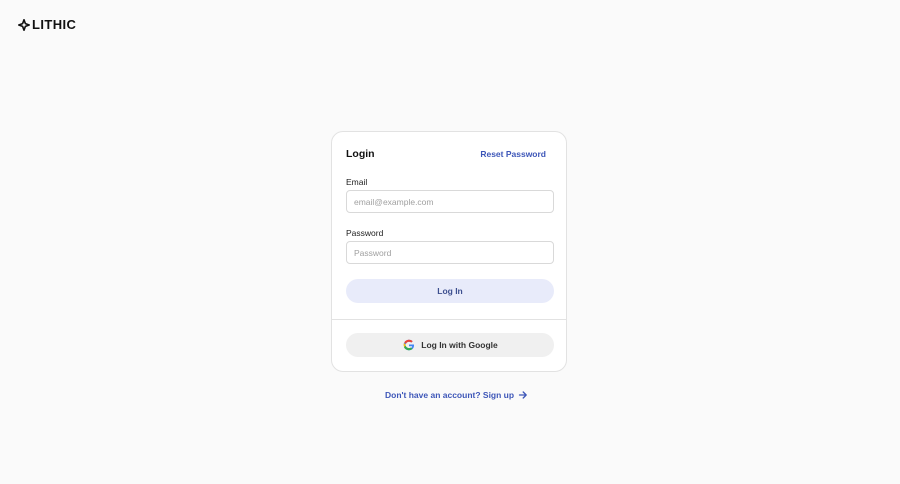 The height and width of the screenshot is (484, 900). Describe the element at coordinates (450, 291) in the screenshot. I see `login-button: Log In` at that location.